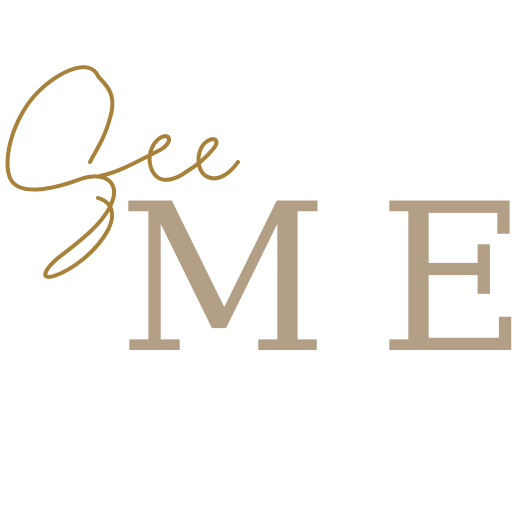  What do you see at coordinates (445, 280) in the screenshot?
I see `serif-letter-e: E` at bounding box center [445, 280].